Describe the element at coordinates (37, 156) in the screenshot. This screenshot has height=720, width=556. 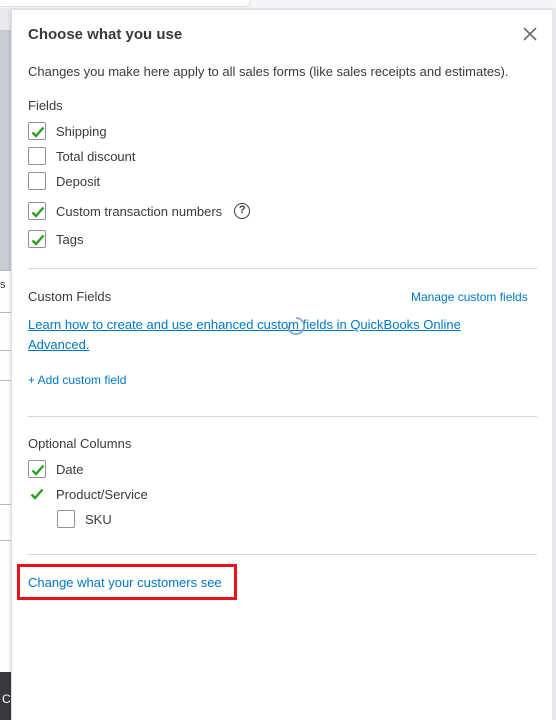
I see `total-discount-checkbox` at that location.